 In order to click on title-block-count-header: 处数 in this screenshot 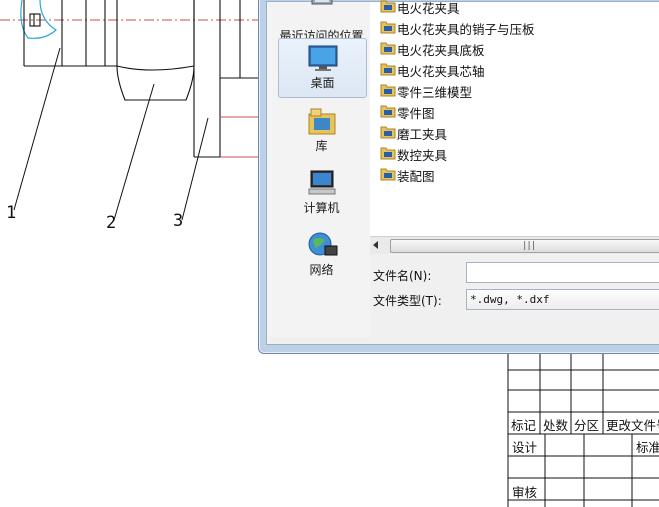, I will do `click(556, 425)`.